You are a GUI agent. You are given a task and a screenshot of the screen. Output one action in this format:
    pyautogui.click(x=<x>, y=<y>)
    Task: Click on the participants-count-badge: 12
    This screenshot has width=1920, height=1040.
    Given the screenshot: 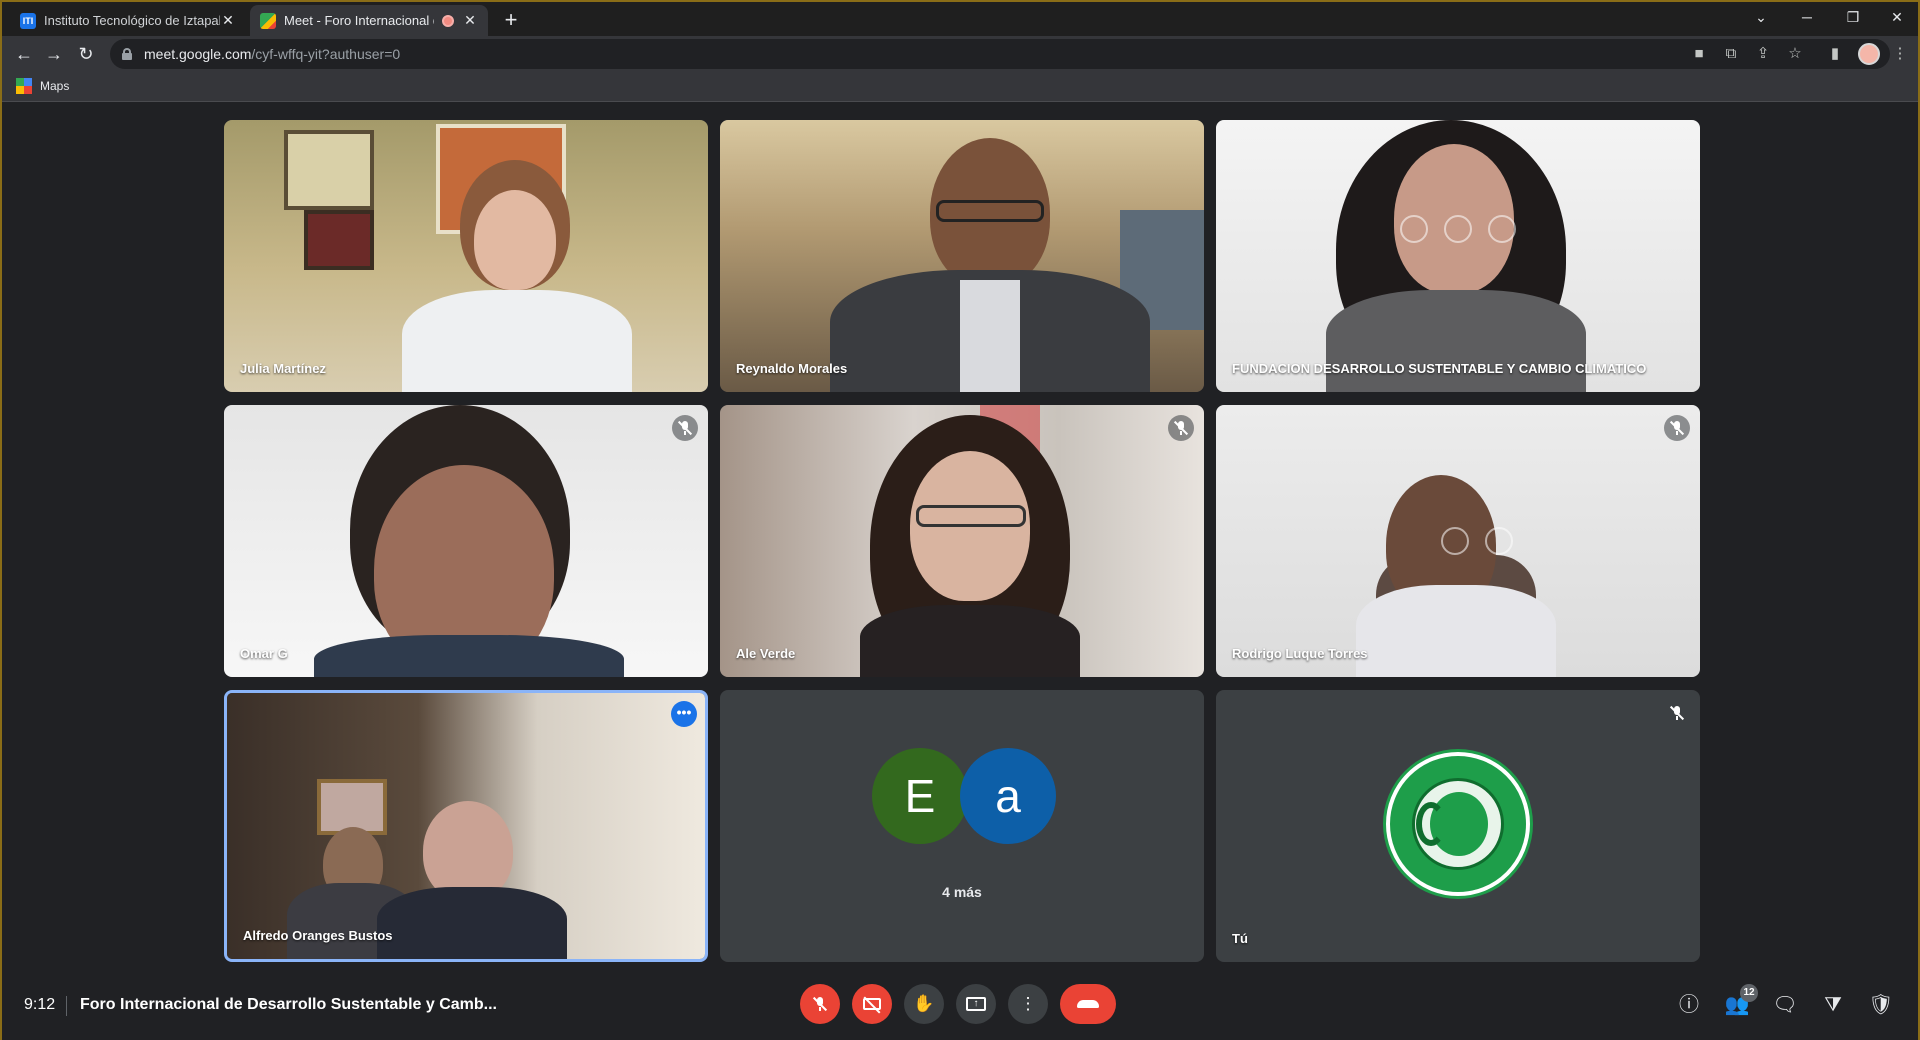 What is the action you would take?
    pyautogui.click(x=1749, y=993)
    